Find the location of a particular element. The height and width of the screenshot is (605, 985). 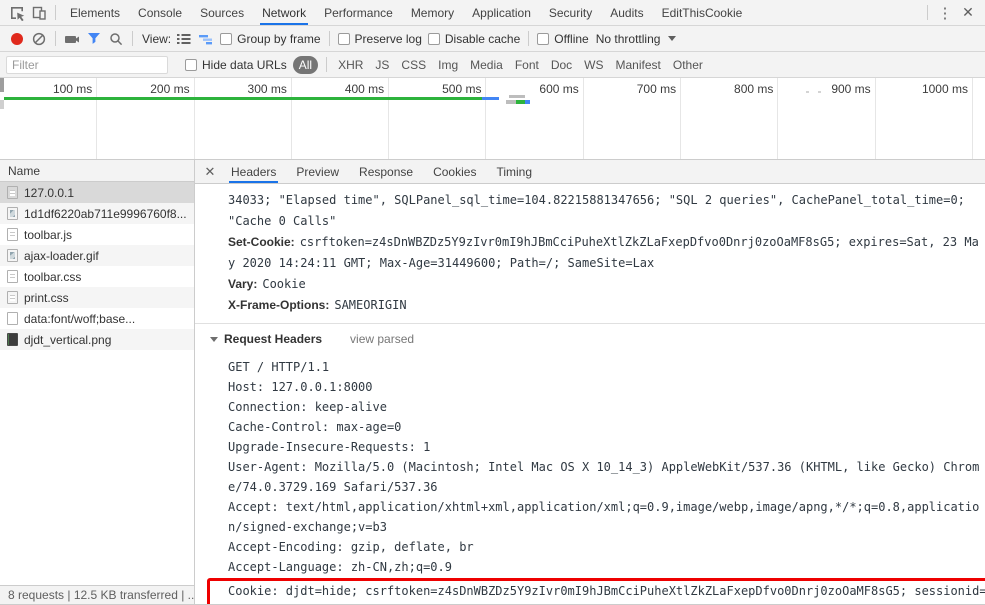

devtools-tab: Sources is located at coordinates (222, 12).